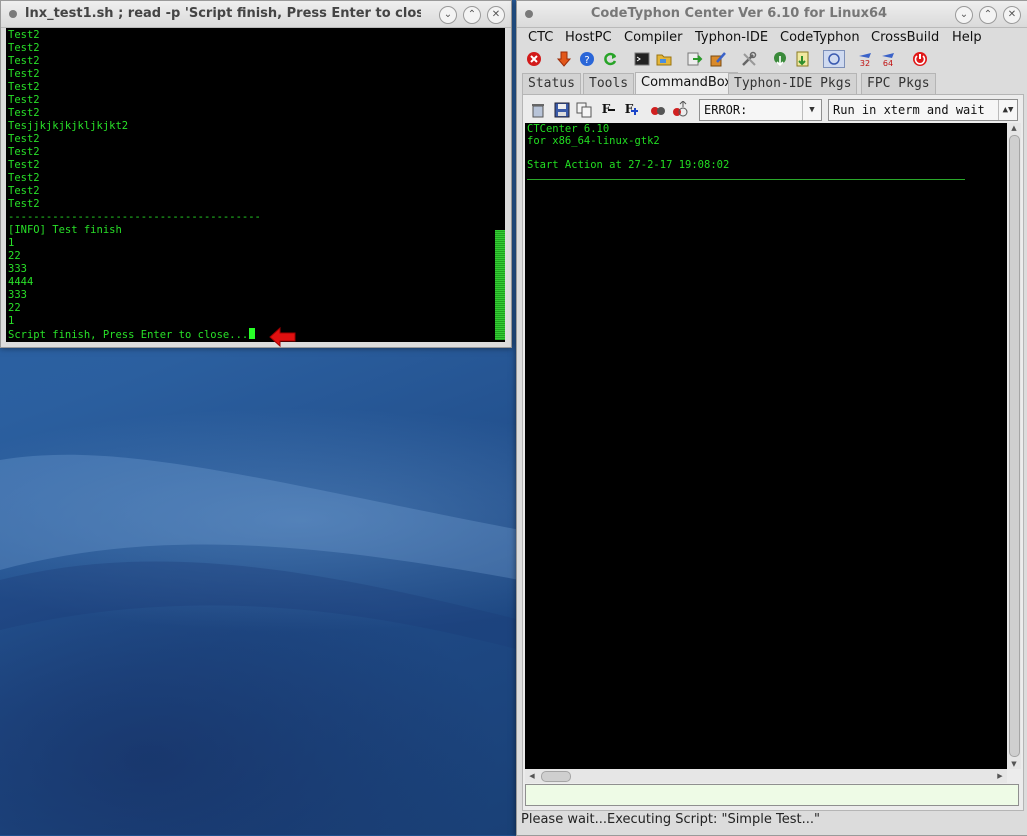 This screenshot has height=836, width=1027. I want to click on font-decrease-button: F, so click(606, 110).